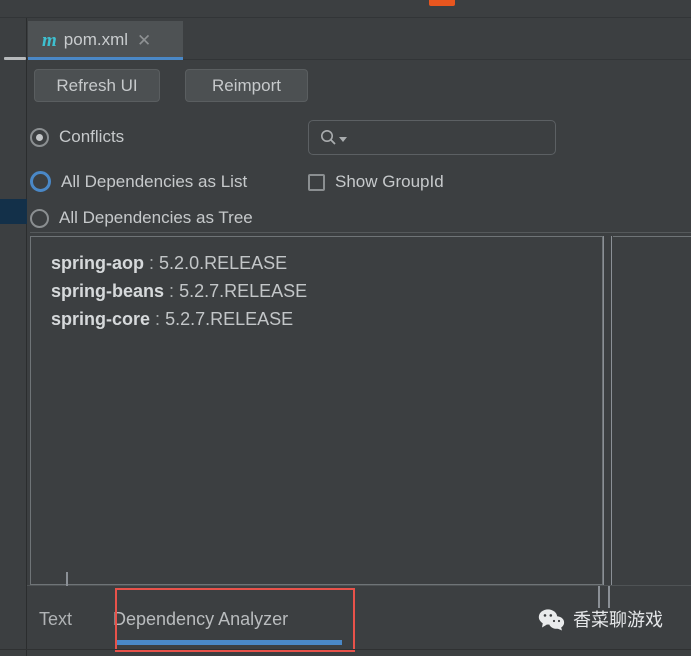 The image size is (691, 656). What do you see at coordinates (345, 9) in the screenshot?
I see `top-strip` at bounding box center [345, 9].